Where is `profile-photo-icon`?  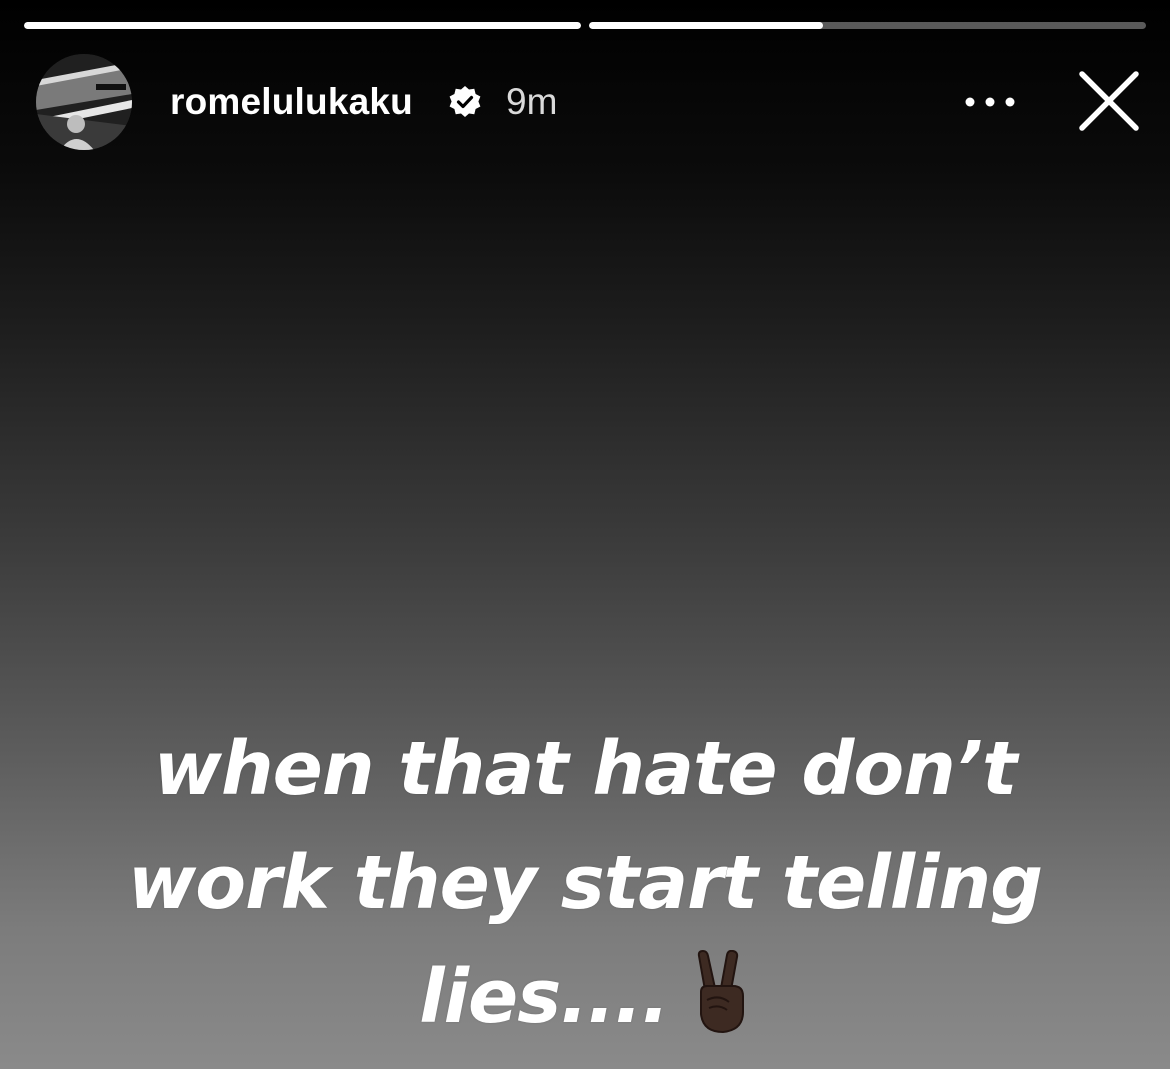 profile-photo-icon is located at coordinates (84, 102).